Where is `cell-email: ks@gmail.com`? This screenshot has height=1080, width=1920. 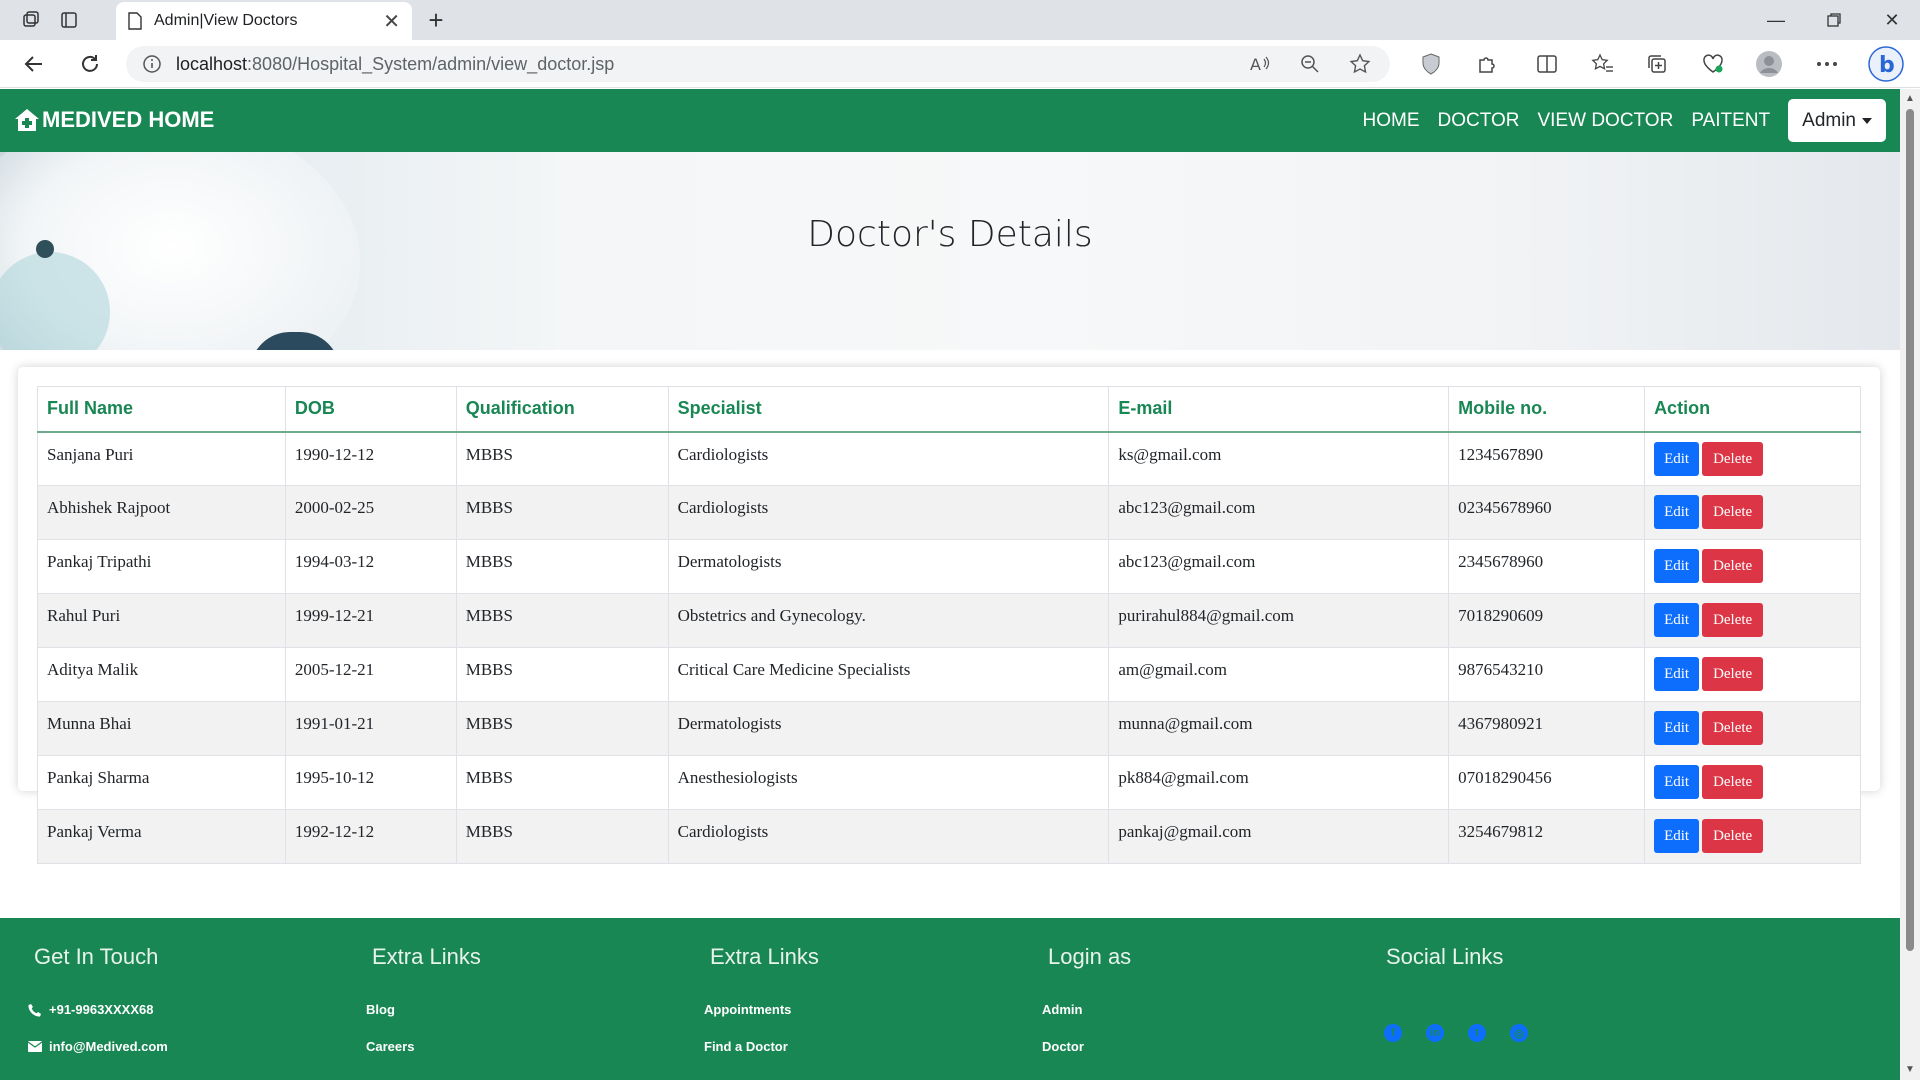 cell-email: ks@gmail.com is located at coordinates (1279, 458).